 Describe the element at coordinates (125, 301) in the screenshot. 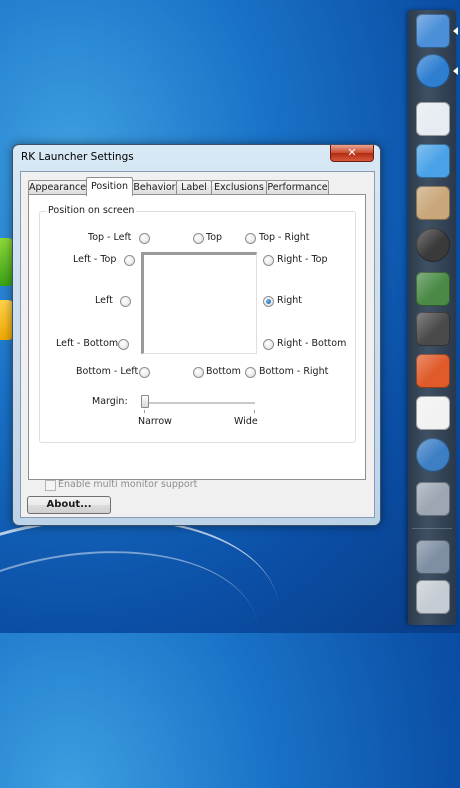

I see `radio-left` at that location.